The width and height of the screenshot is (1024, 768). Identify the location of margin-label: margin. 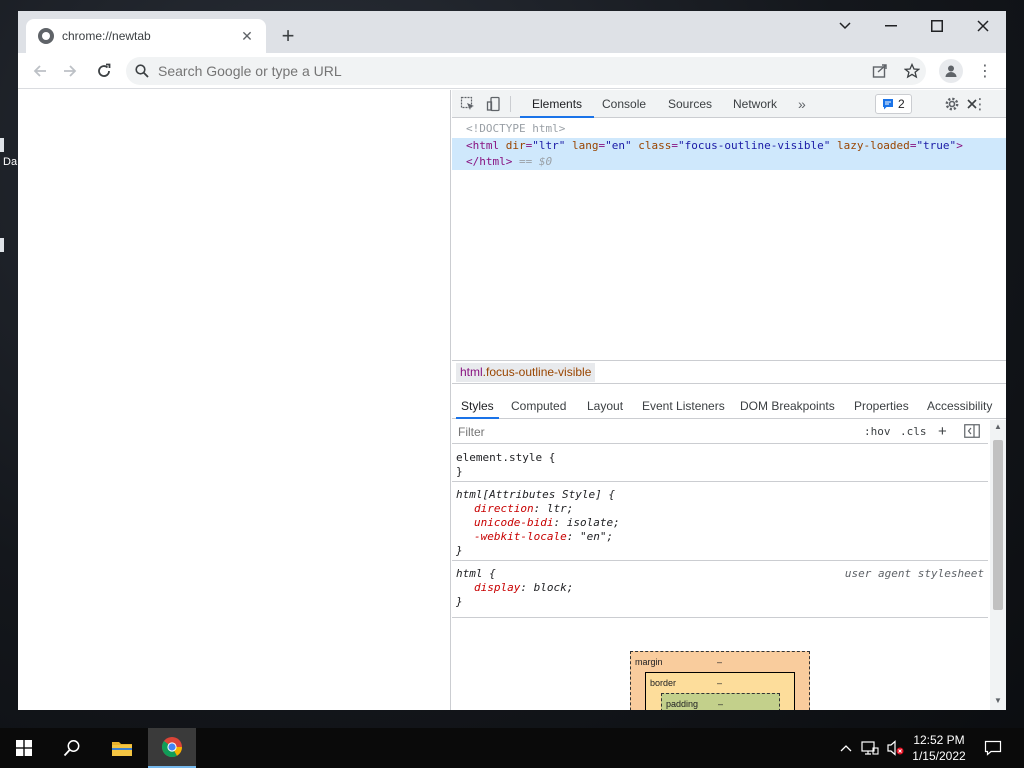
(649, 662).